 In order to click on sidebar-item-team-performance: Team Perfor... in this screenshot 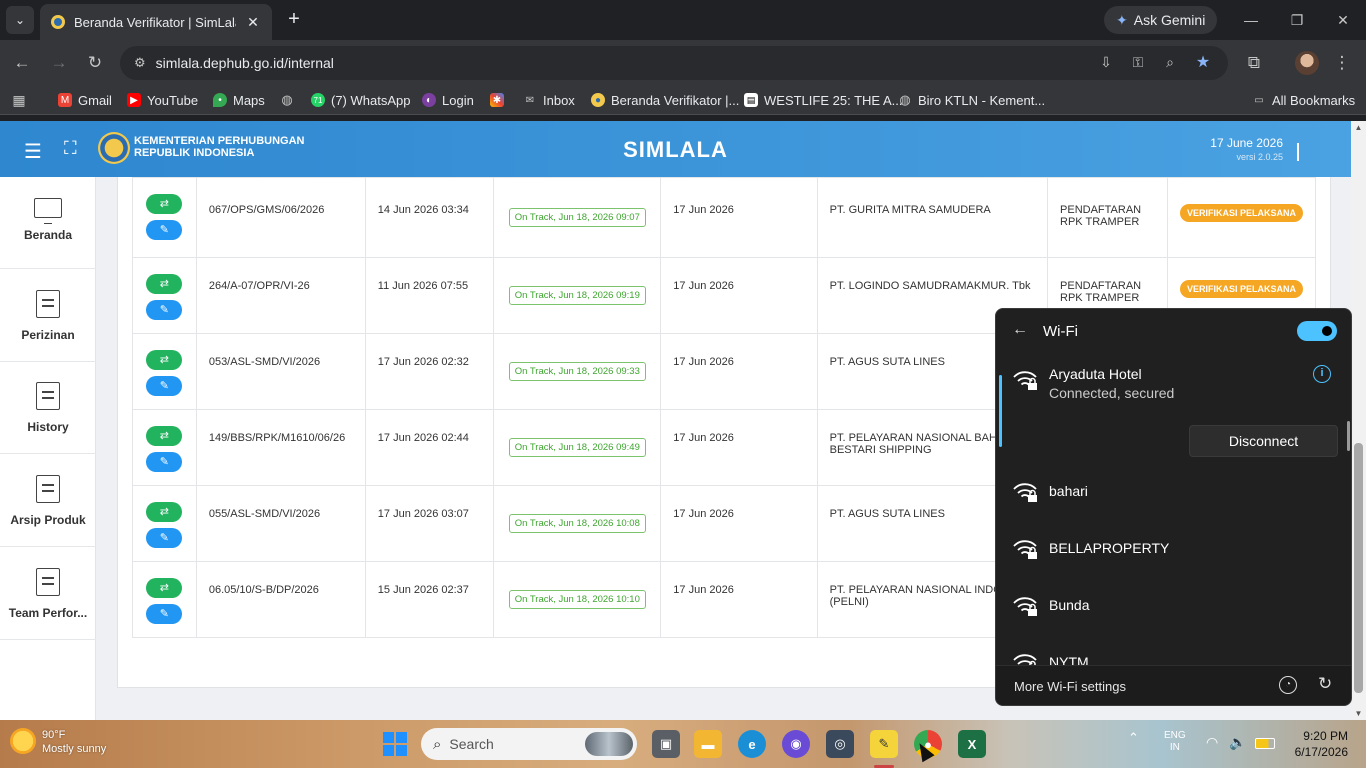, I will do `click(48, 594)`.